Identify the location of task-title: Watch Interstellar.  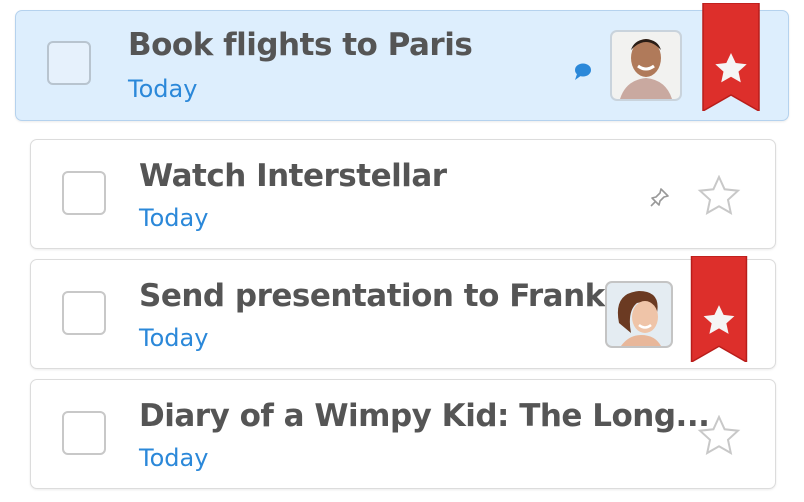
(293, 176).